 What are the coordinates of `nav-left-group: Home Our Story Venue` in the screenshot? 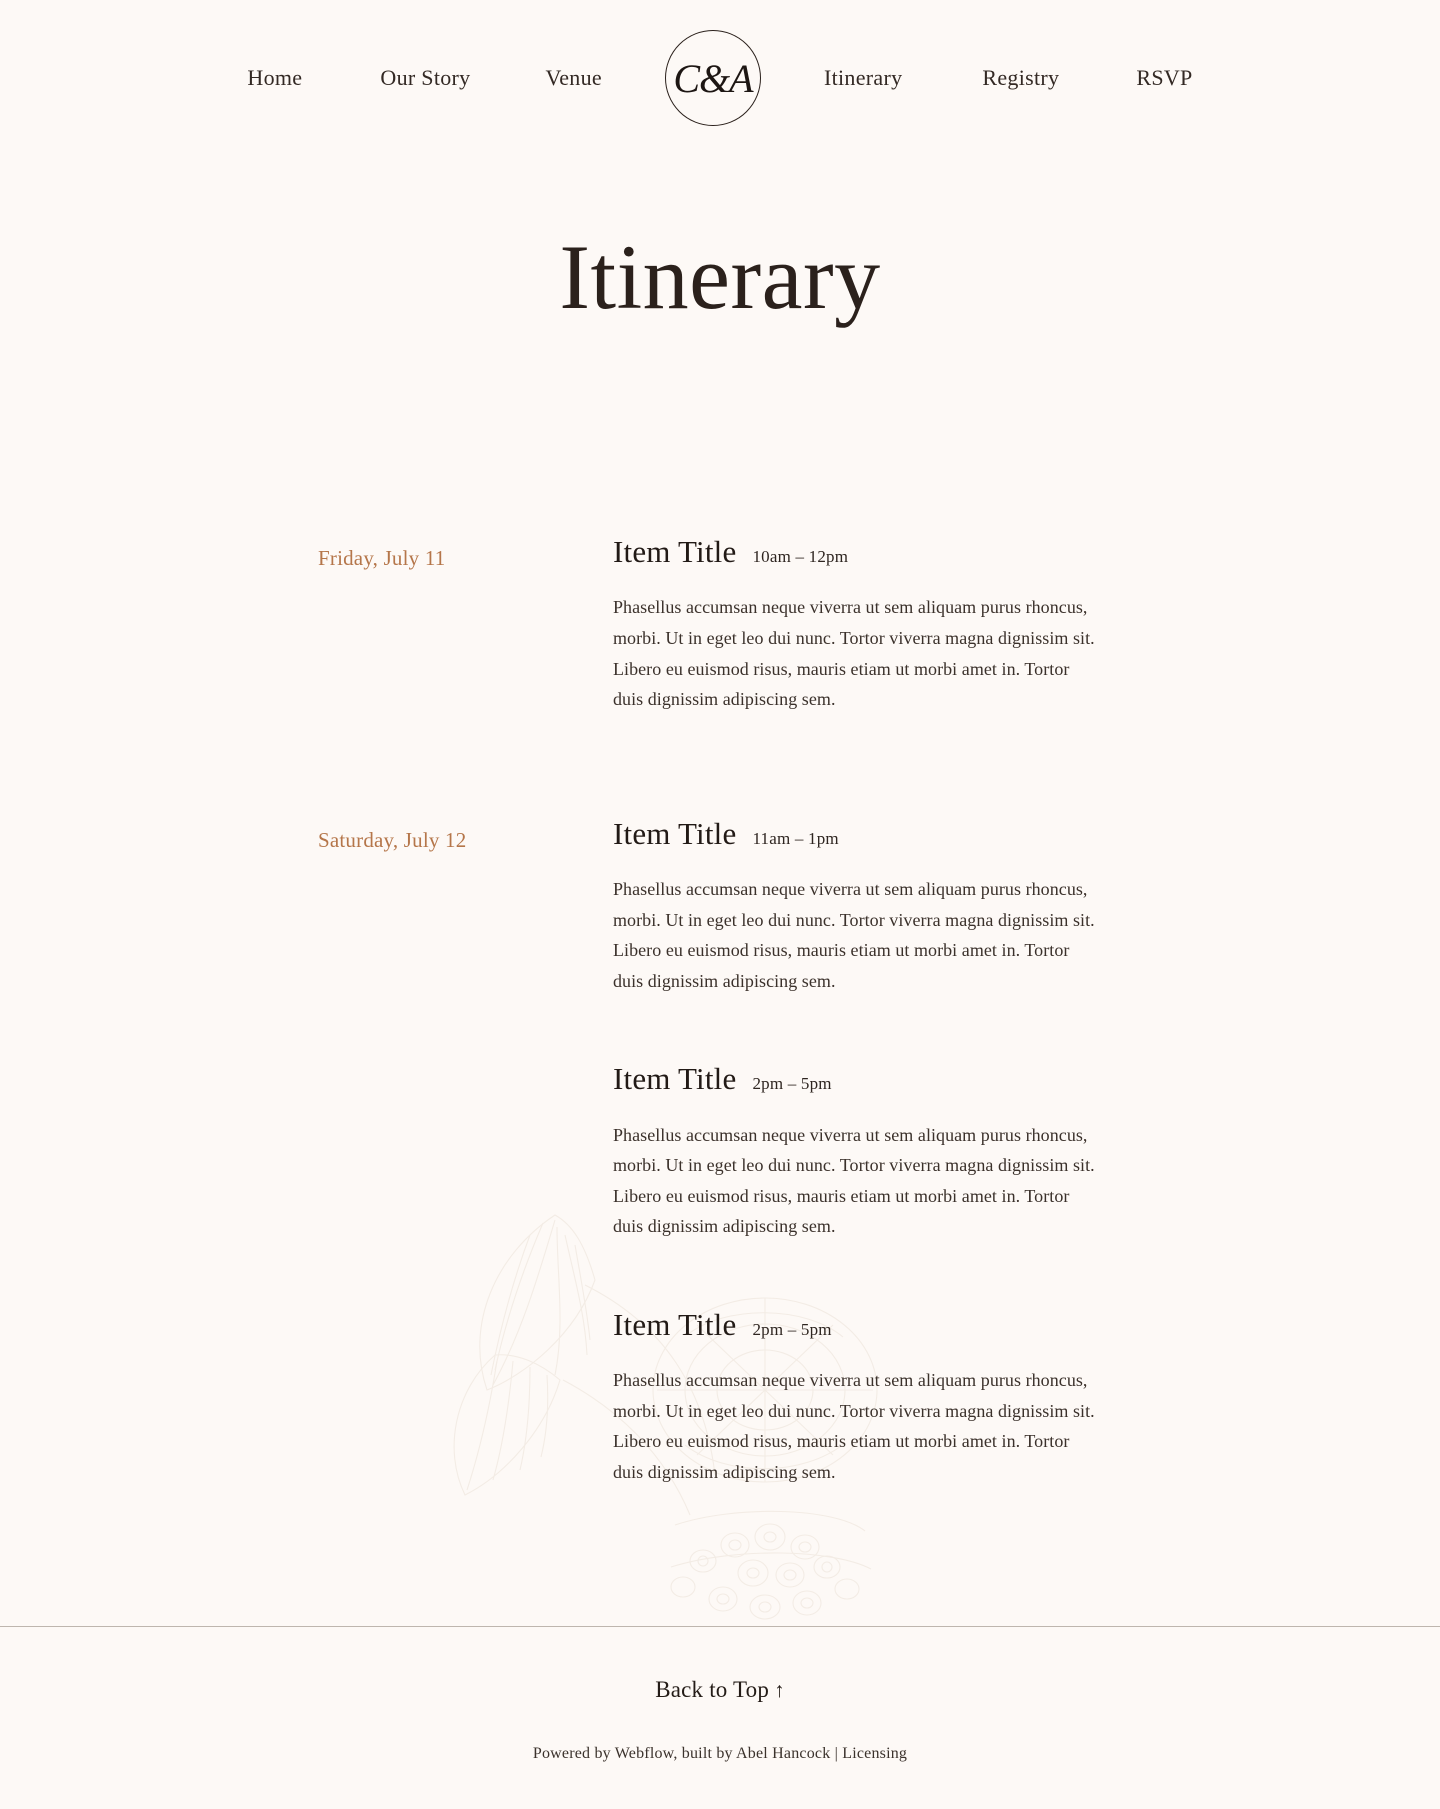 It's located at (424, 77).